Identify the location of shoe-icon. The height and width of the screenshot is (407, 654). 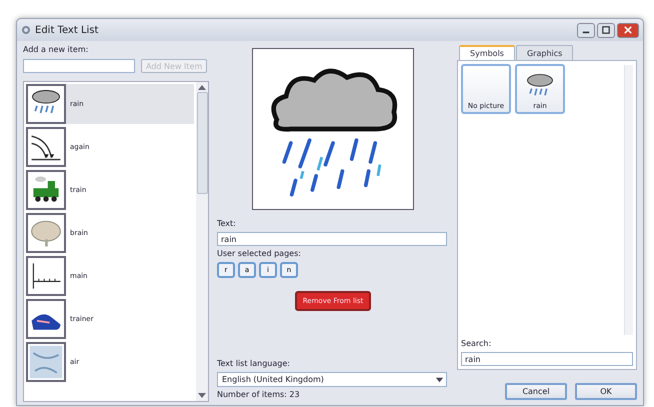
(46, 319).